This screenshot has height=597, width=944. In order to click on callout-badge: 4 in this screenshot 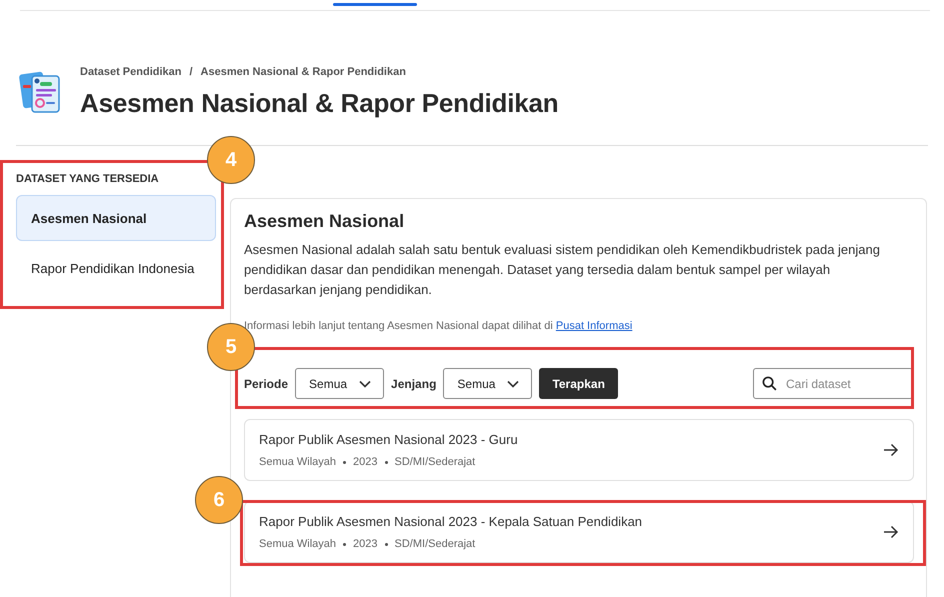, I will do `click(231, 160)`.